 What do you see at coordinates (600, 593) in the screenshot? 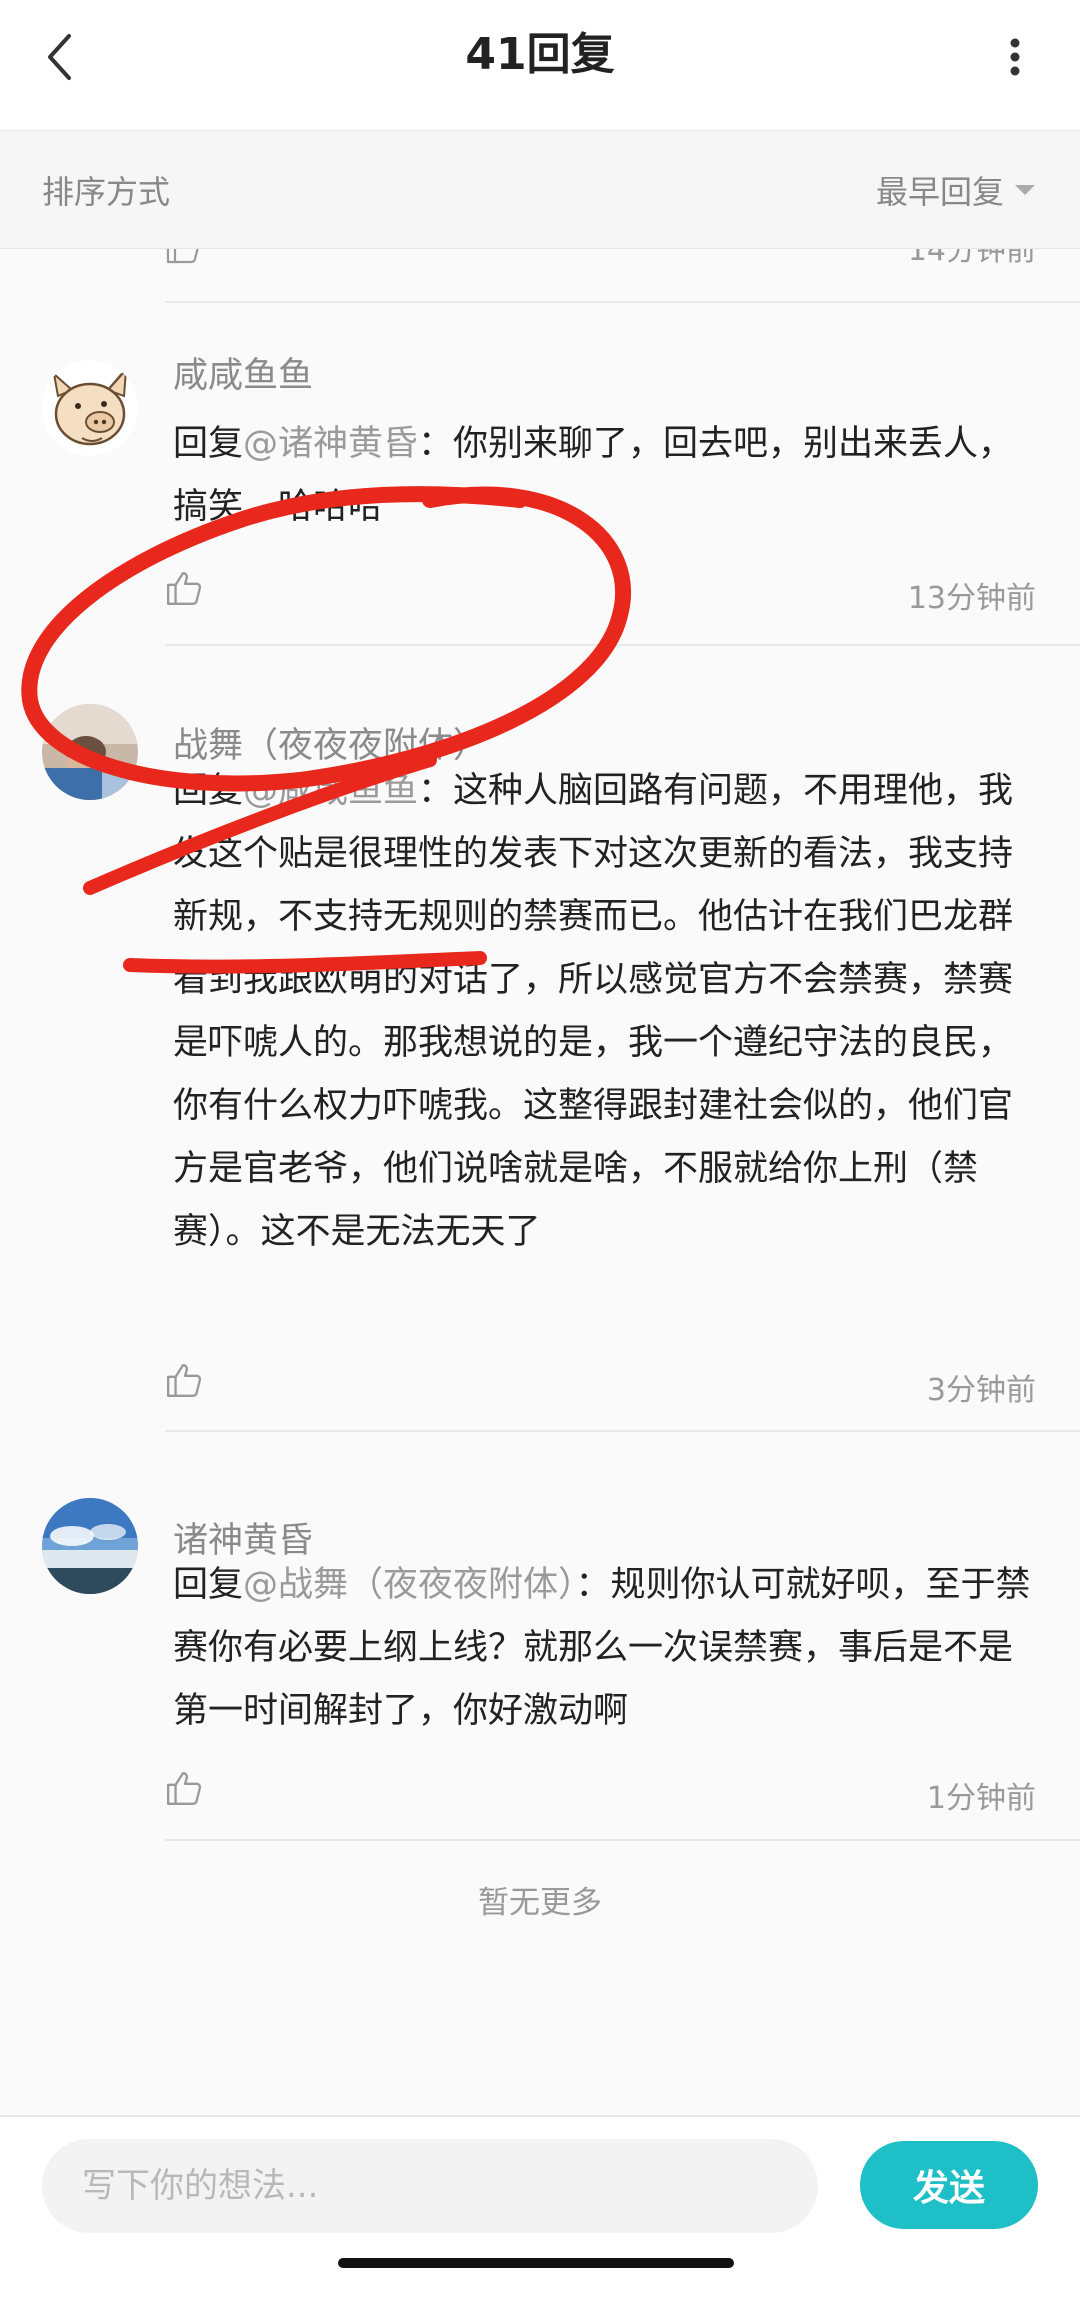
I see `comment-footer: 13分钟前` at bounding box center [600, 593].